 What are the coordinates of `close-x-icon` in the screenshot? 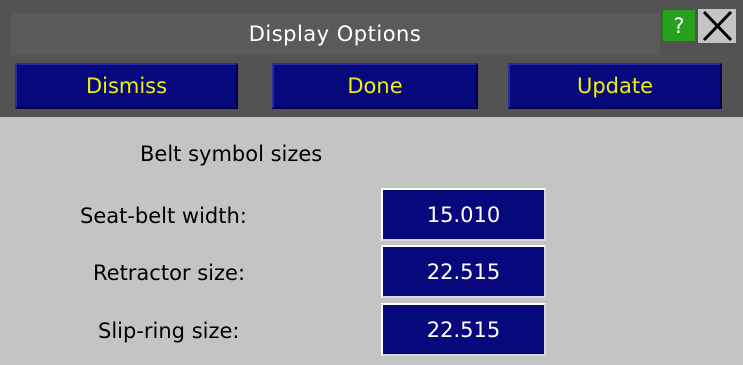 It's located at (717, 26).